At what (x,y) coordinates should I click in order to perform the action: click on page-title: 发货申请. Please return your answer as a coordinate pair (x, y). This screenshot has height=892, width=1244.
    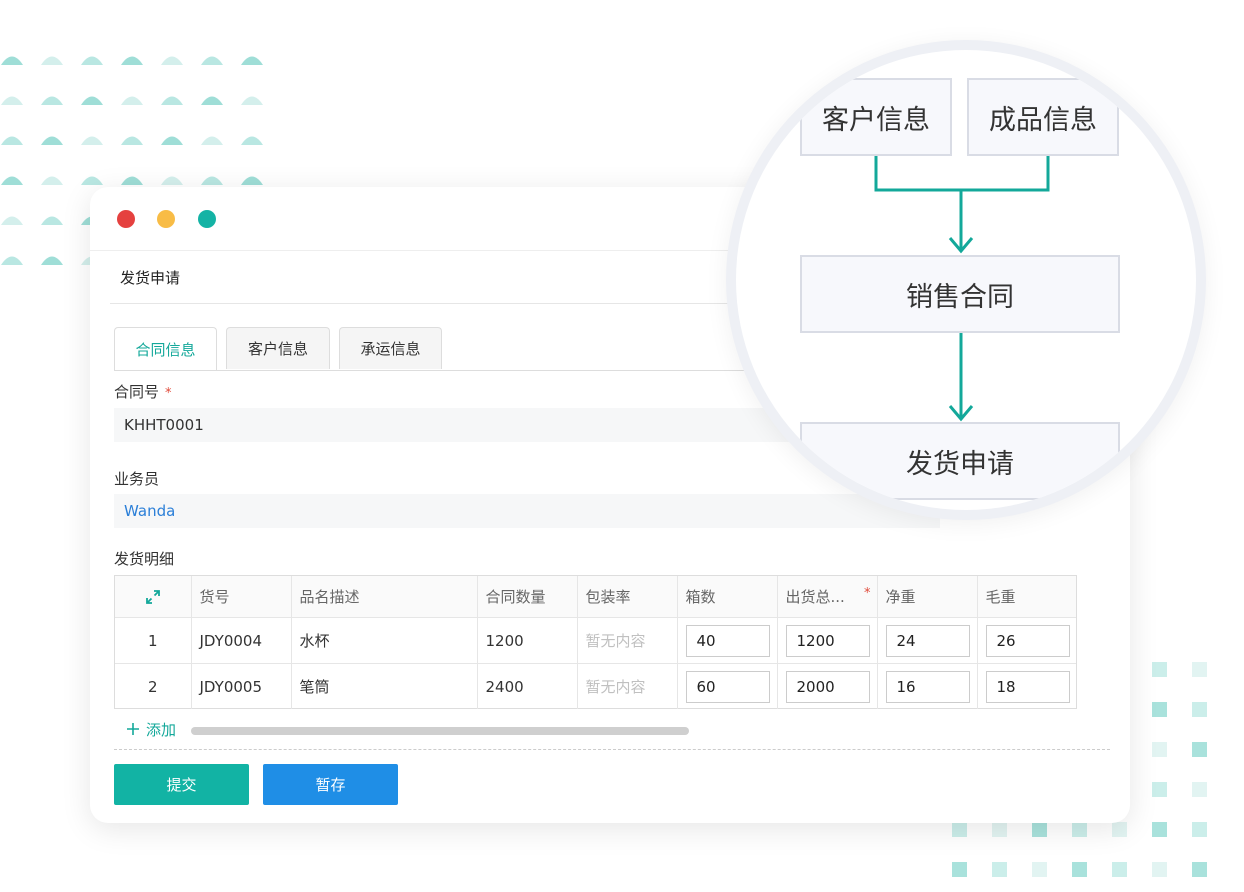
    Looking at the image, I should click on (150, 278).